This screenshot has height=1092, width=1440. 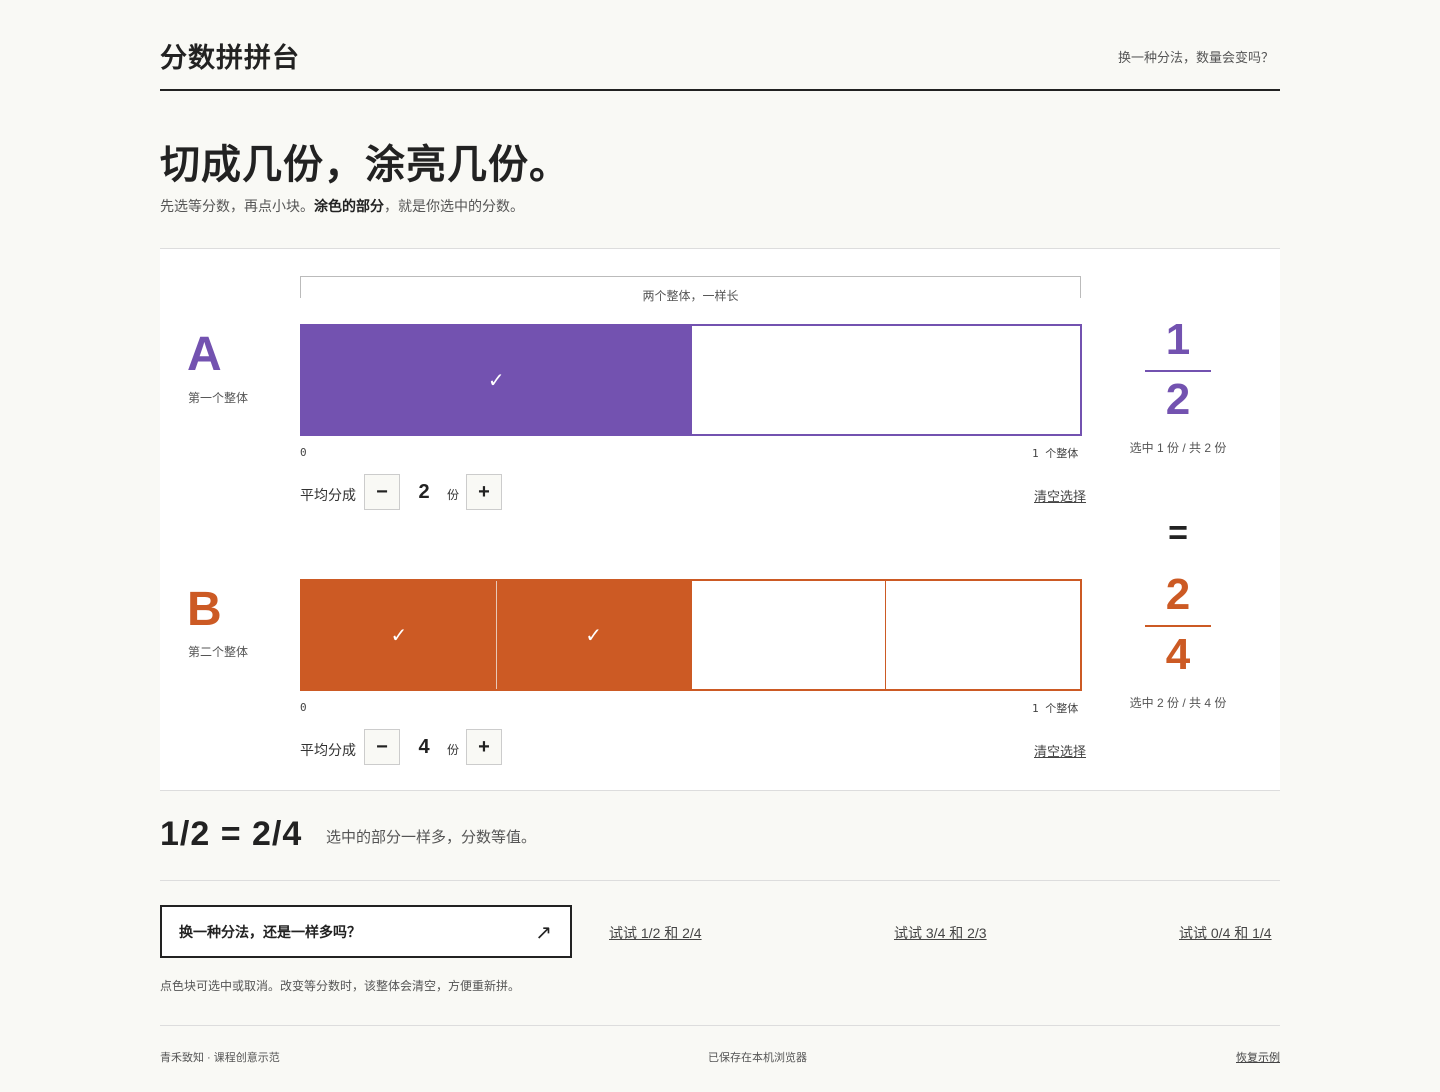 What do you see at coordinates (1060, 750) in the screenshot?
I see `whole-b-clear-link: 清空选择` at bounding box center [1060, 750].